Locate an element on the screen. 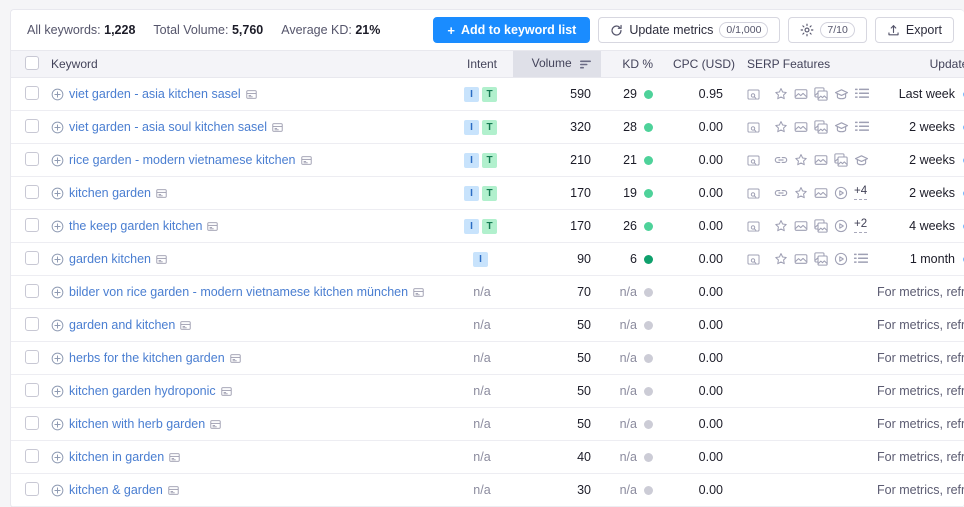 The image size is (964, 507). header-select-all is located at coordinates (29, 64).